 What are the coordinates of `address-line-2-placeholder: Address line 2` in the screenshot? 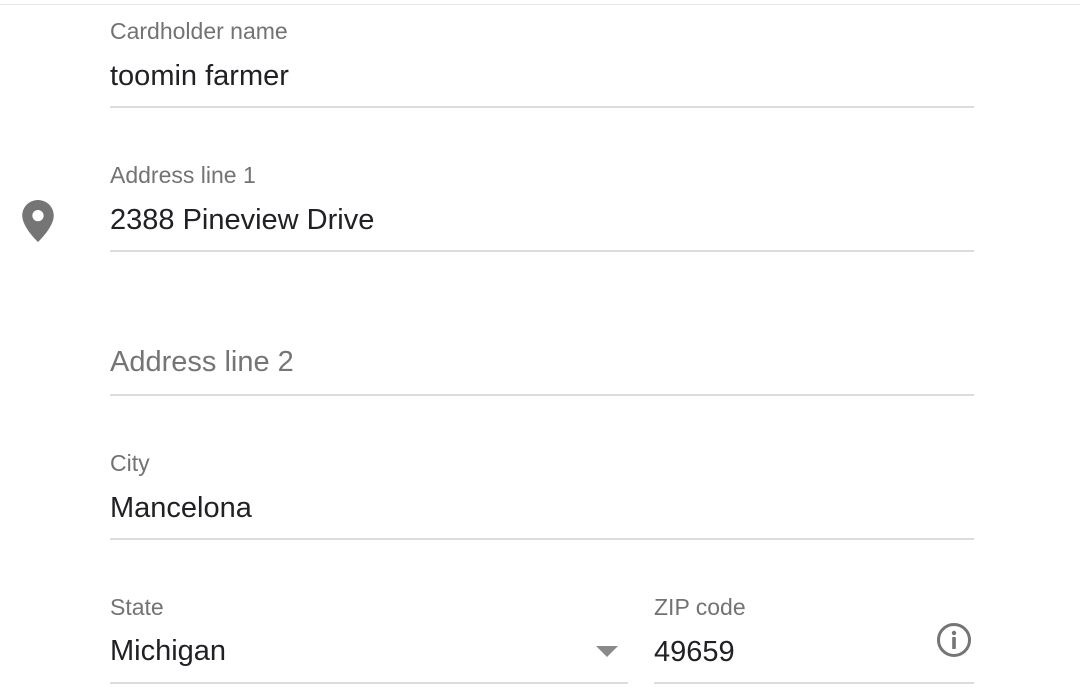 It's located at (202, 362).